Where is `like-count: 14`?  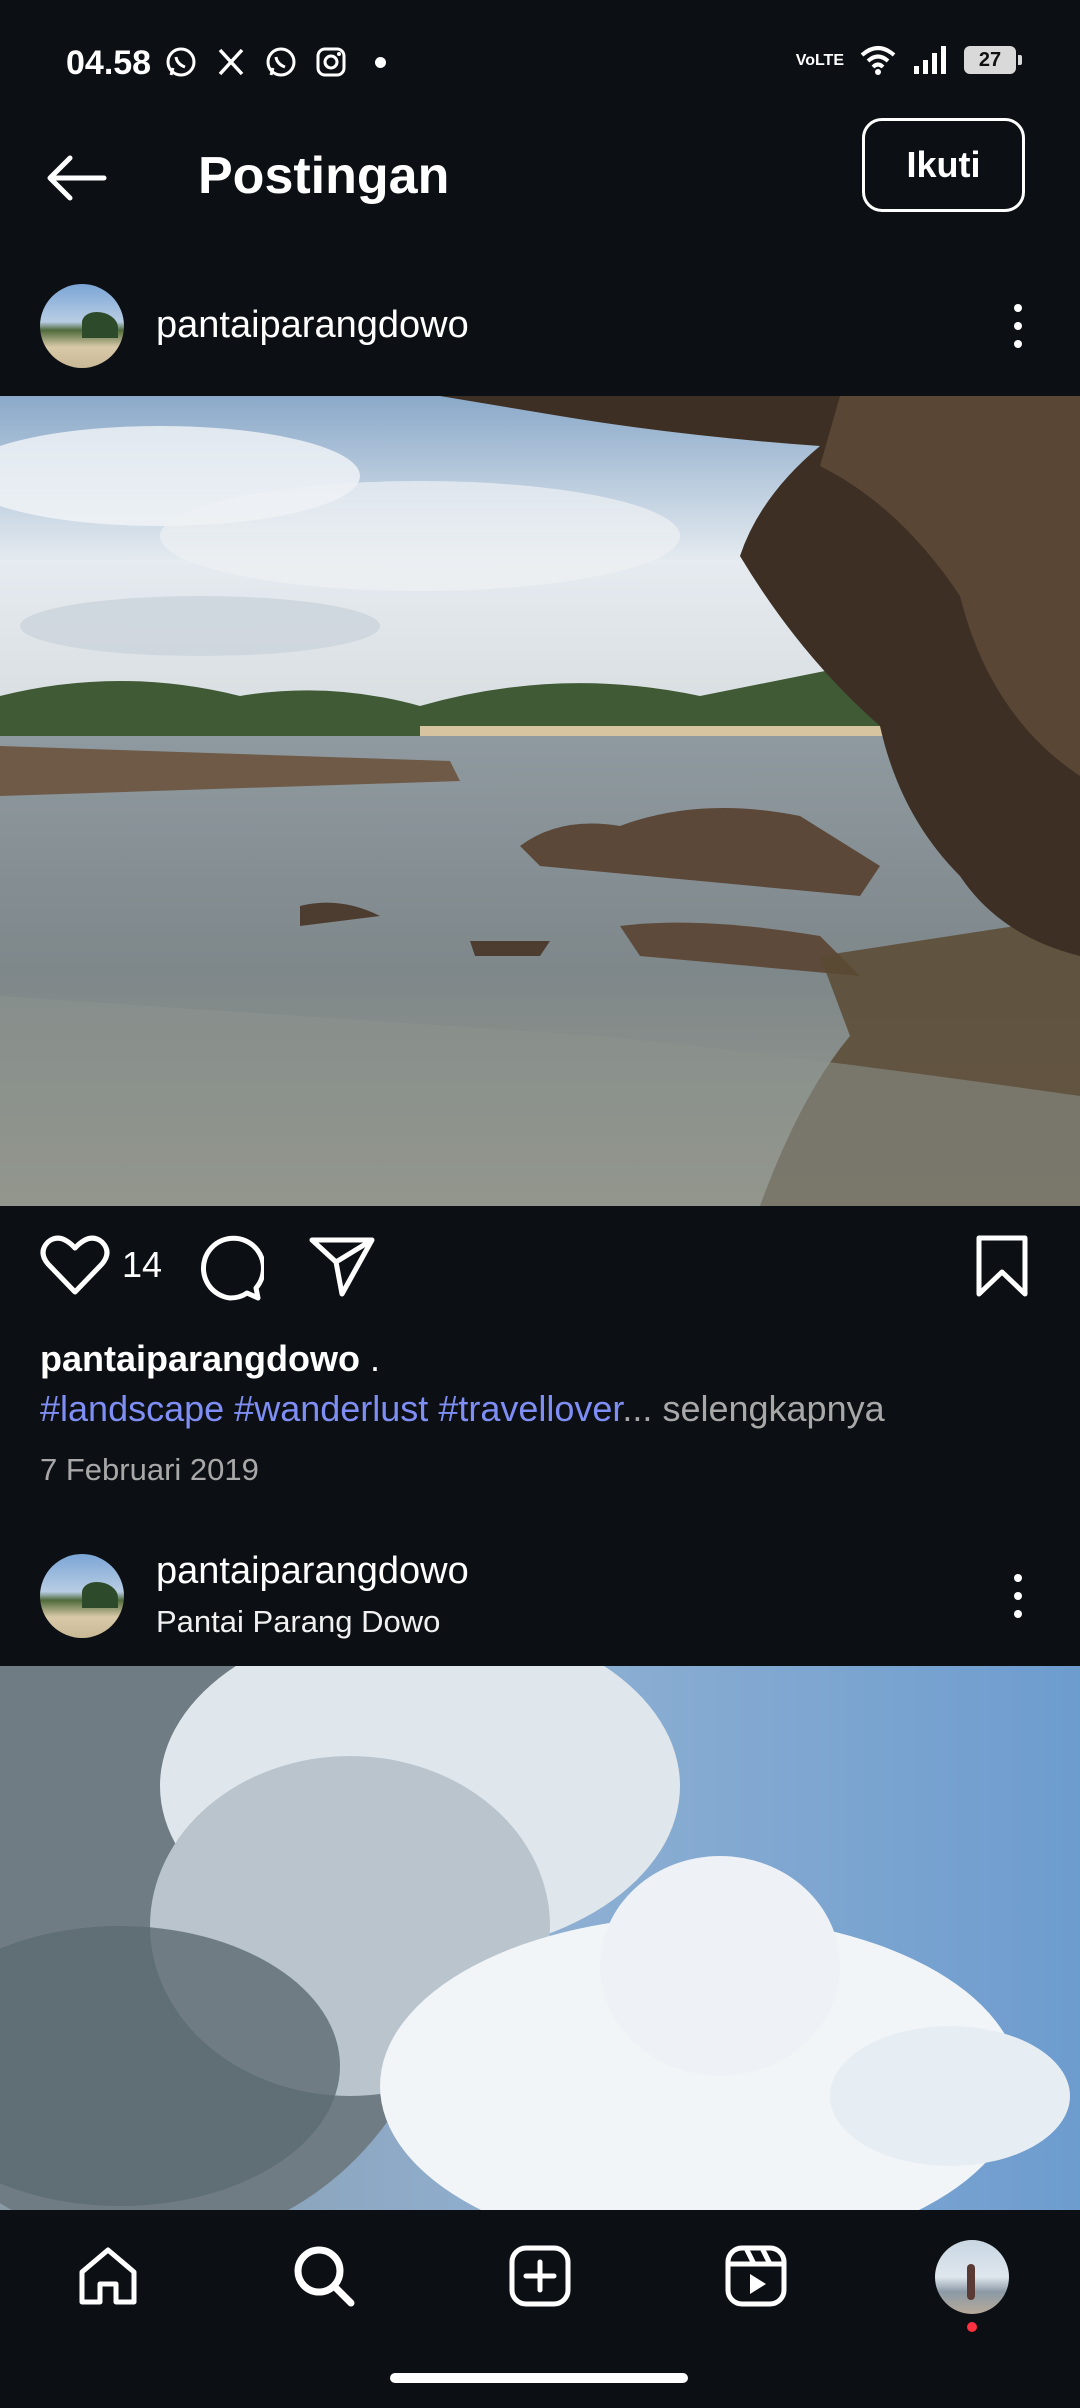
like-count: 14 is located at coordinates (142, 1265).